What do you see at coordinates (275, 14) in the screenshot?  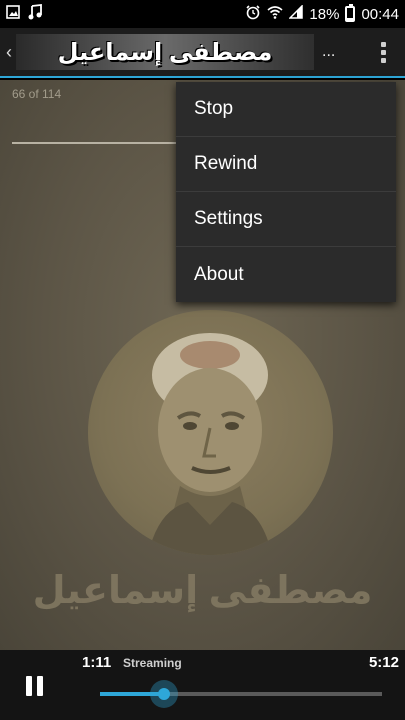 I see `wifi-icon` at bounding box center [275, 14].